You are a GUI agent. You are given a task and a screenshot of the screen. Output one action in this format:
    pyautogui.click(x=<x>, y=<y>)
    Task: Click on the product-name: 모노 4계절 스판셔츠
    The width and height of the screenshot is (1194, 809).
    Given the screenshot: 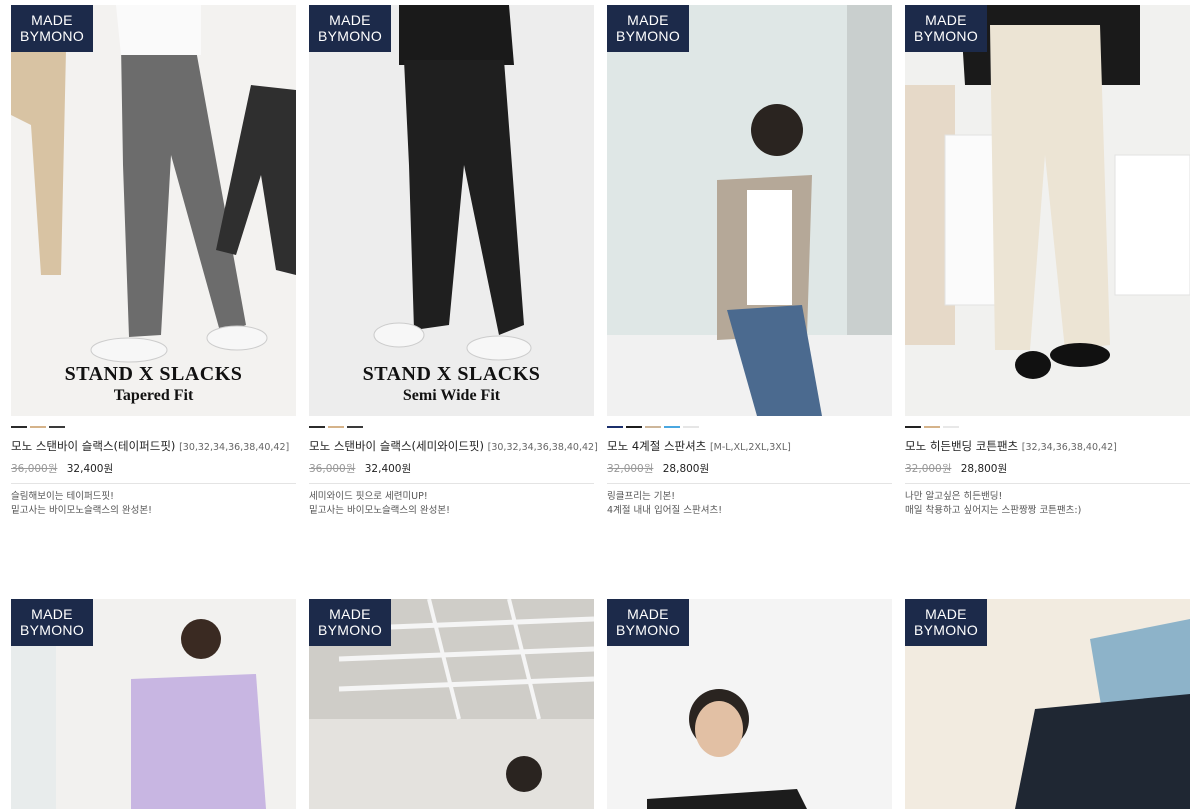 What is the action you would take?
    pyautogui.click(x=656, y=446)
    